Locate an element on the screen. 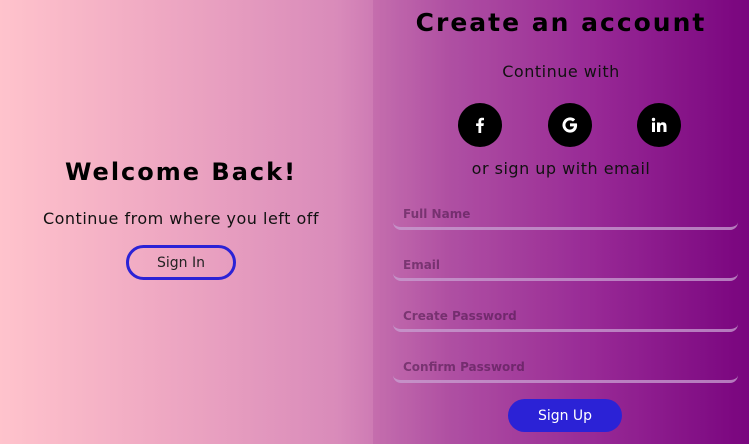 The image size is (749, 444). continue-with-label: Continue with is located at coordinates (561, 71).